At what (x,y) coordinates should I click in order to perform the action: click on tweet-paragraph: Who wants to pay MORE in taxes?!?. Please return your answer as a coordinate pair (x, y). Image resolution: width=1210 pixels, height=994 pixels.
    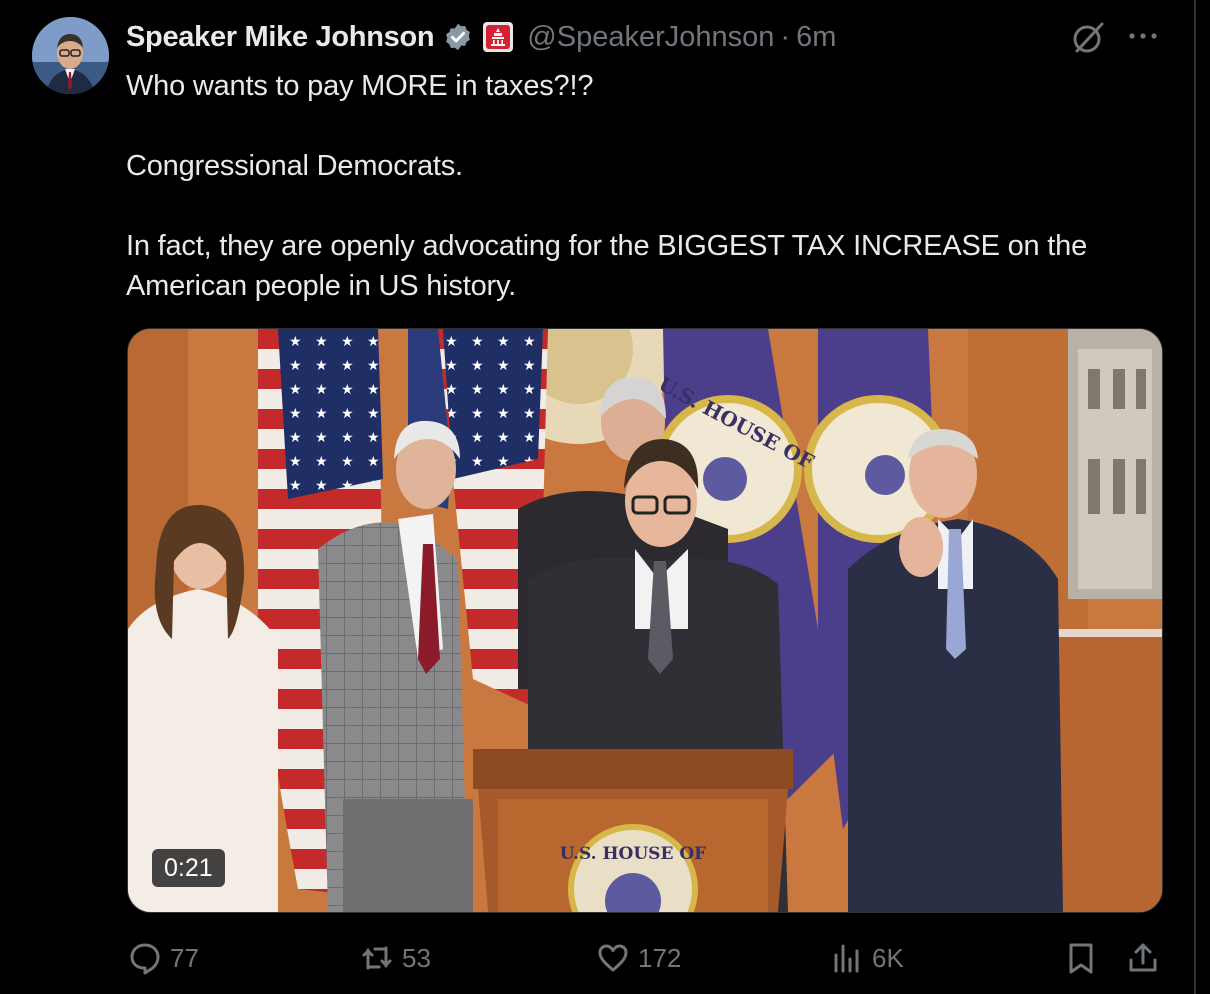
    Looking at the image, I should click on (360, 86).